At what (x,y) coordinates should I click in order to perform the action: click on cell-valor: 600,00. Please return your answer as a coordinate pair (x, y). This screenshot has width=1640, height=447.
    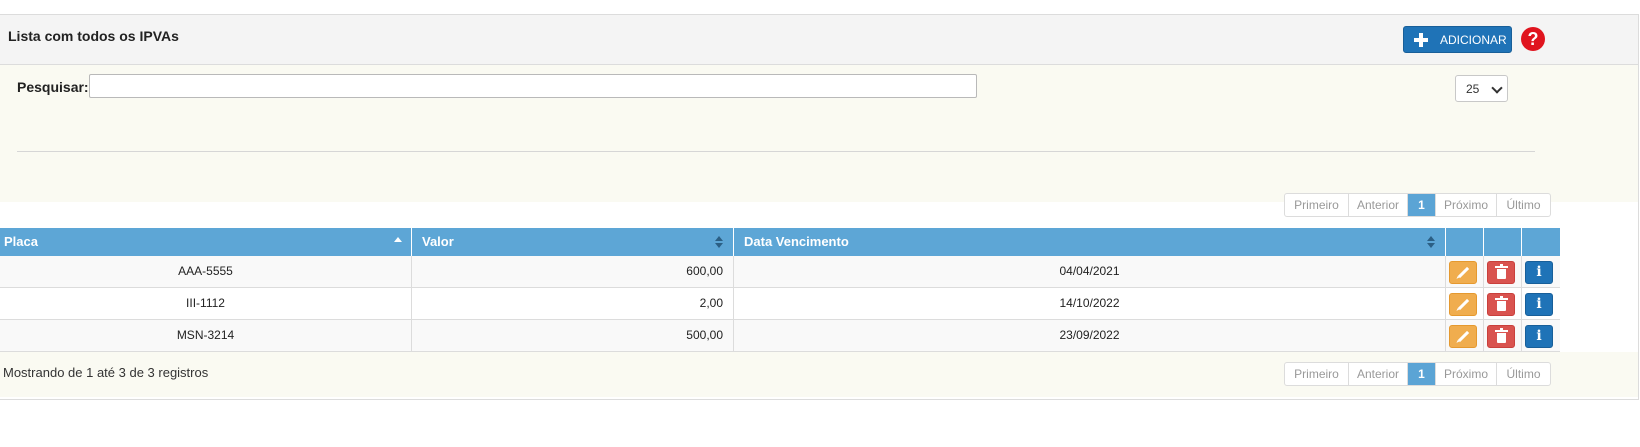
    Looking at the image, I should click on (573, 271).